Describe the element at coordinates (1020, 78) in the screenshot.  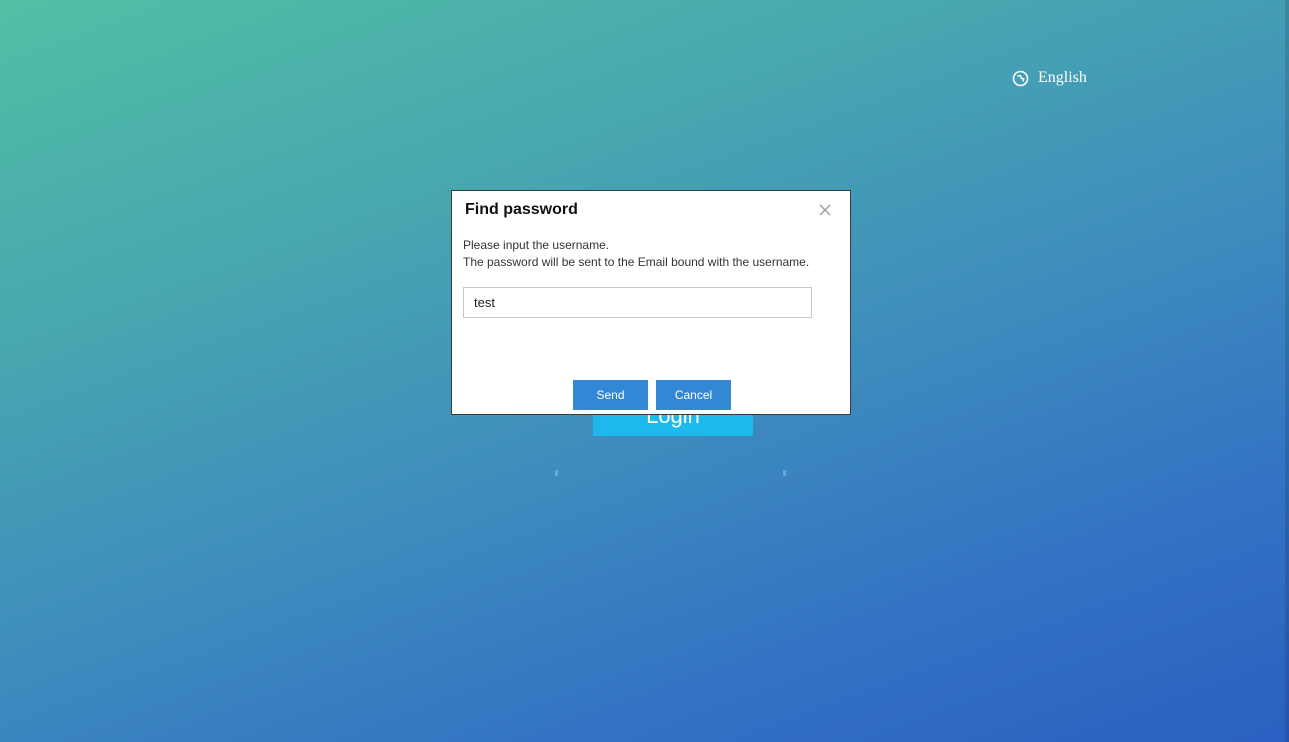
I see `globe-icon` at that location.